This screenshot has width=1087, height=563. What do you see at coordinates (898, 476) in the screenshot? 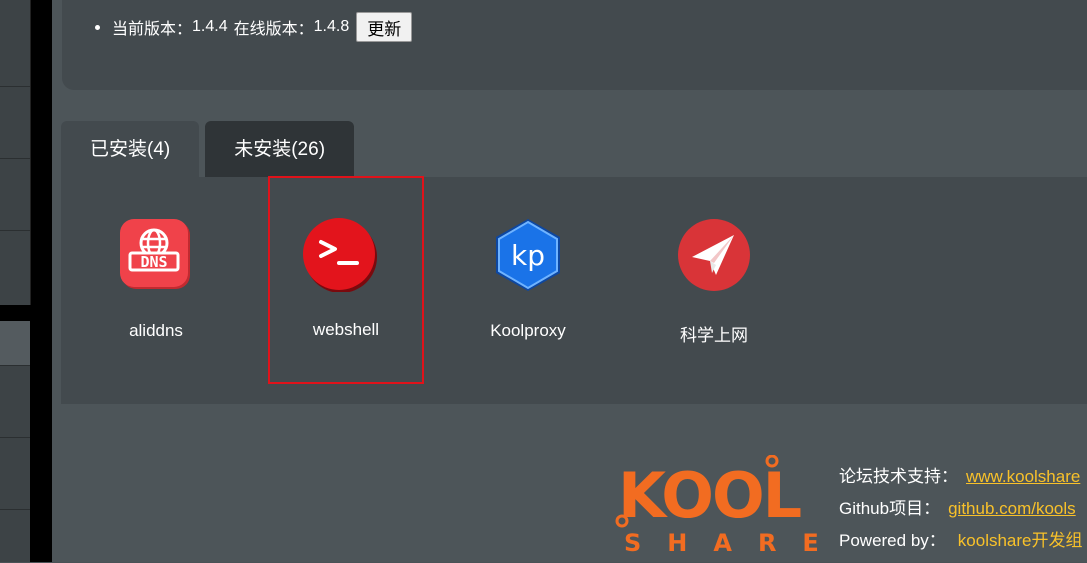
I see `forum-label: 论坛技术支持：` at bounding box center [898, 476].